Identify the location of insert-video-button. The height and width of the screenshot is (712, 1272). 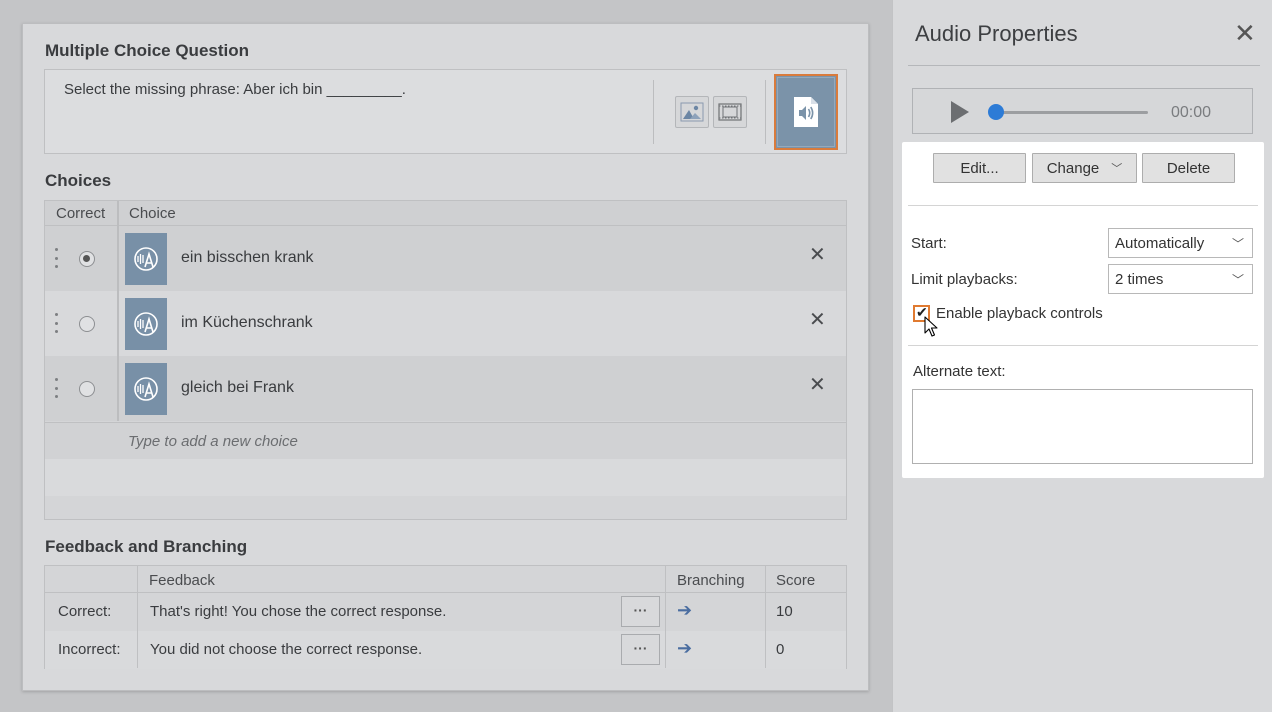
(730, 112).